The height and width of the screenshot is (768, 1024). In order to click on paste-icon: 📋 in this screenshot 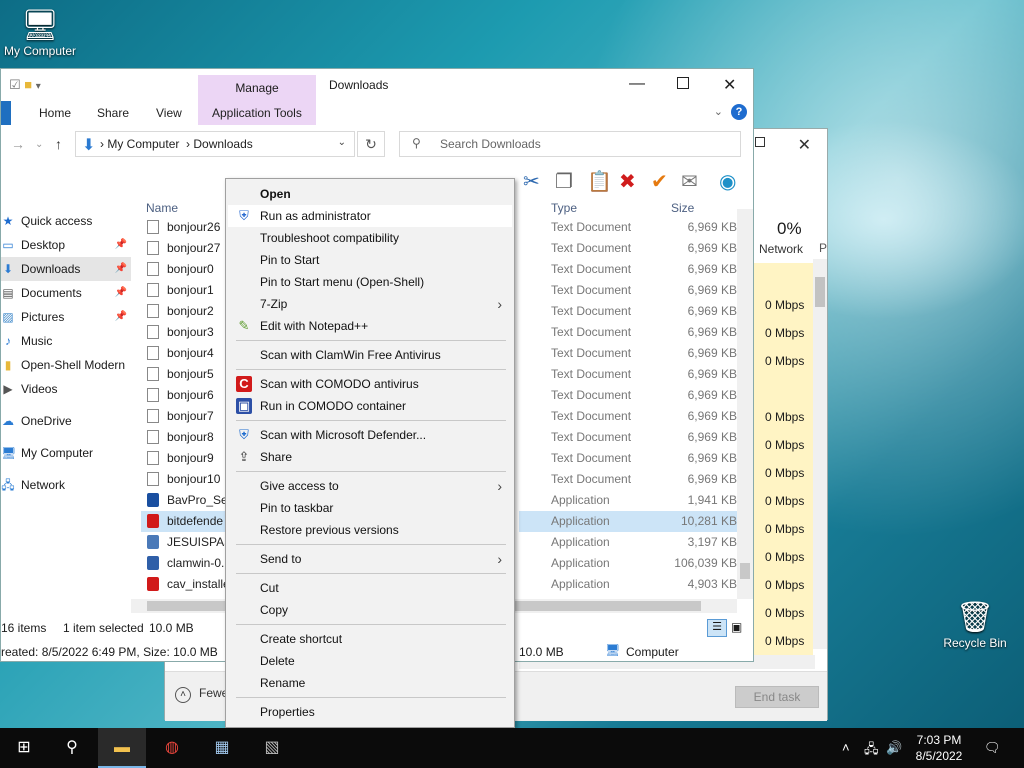, I will do `click(599, 181)`.